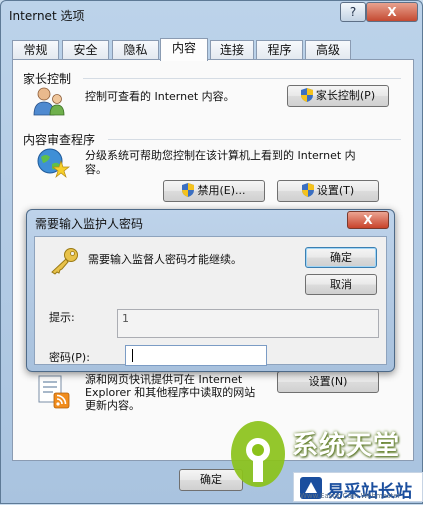 The height and width of the screenshot is (505, 423). Describe the element at coordinates (59, 140) in the screenshot. I see `content-advisor-heading: 内容审查程序` at that location.